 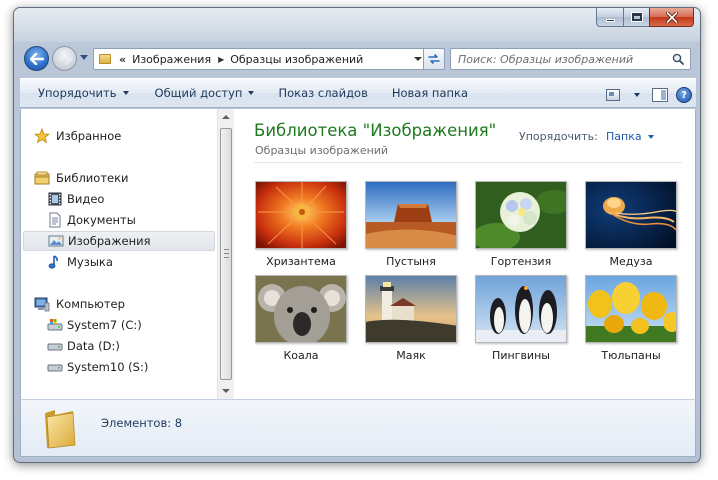 What do you see at coordinates (468, 162) in the screenshot?
I see `header-divider` at bounding box center [468, 162].